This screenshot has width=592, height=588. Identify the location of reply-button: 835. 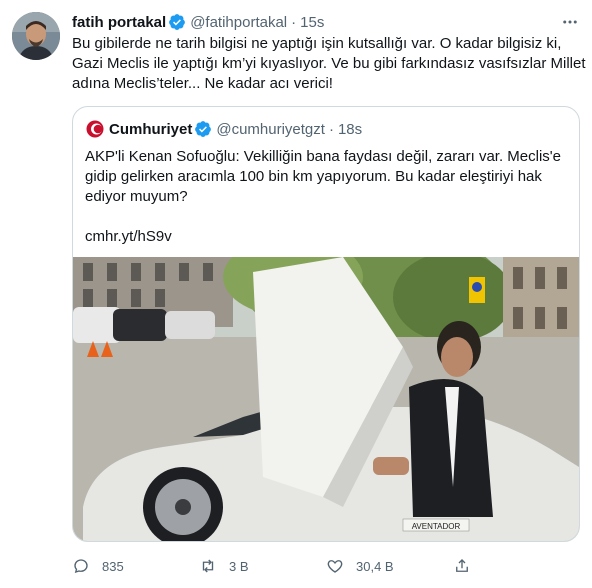
(135, 566).